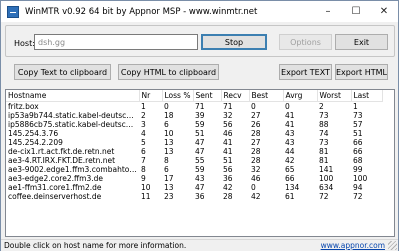  Describe the element at coordinates (194, 142) in the screenshot. I see `table-row: 145.254.2.209 5 13 47 41 27 43 73 66` at that location.